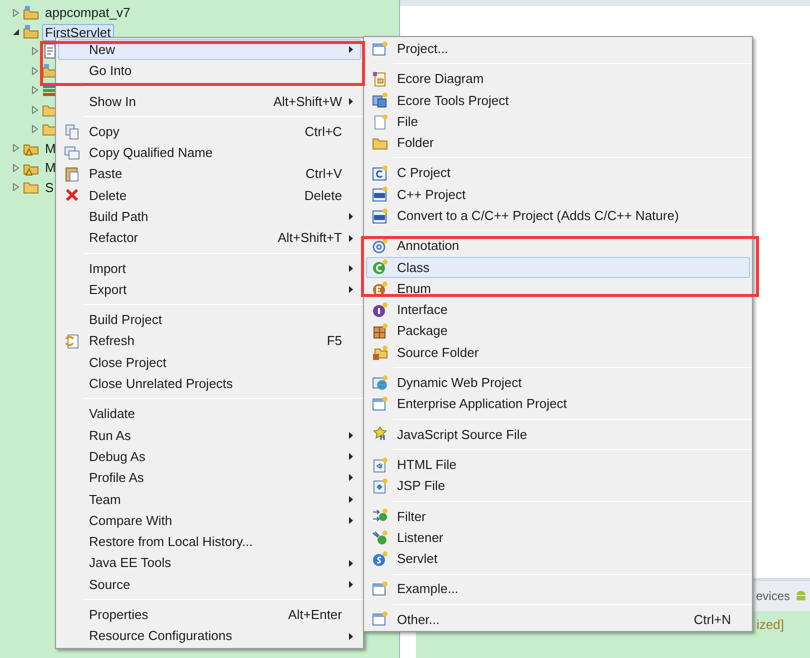 The width and height of the screenshot is (810, 658). Describe the element at coordinates (380, 558) in the screenshot. I see `servlet-icon` at that location.